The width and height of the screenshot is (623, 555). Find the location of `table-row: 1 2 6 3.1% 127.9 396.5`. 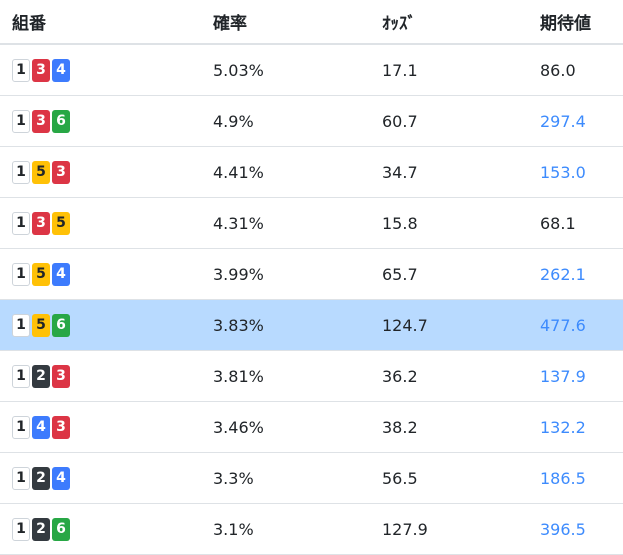

table-row: 1 2 6 3.1% 127.9 396.5 is located at coordinates (311, 529).